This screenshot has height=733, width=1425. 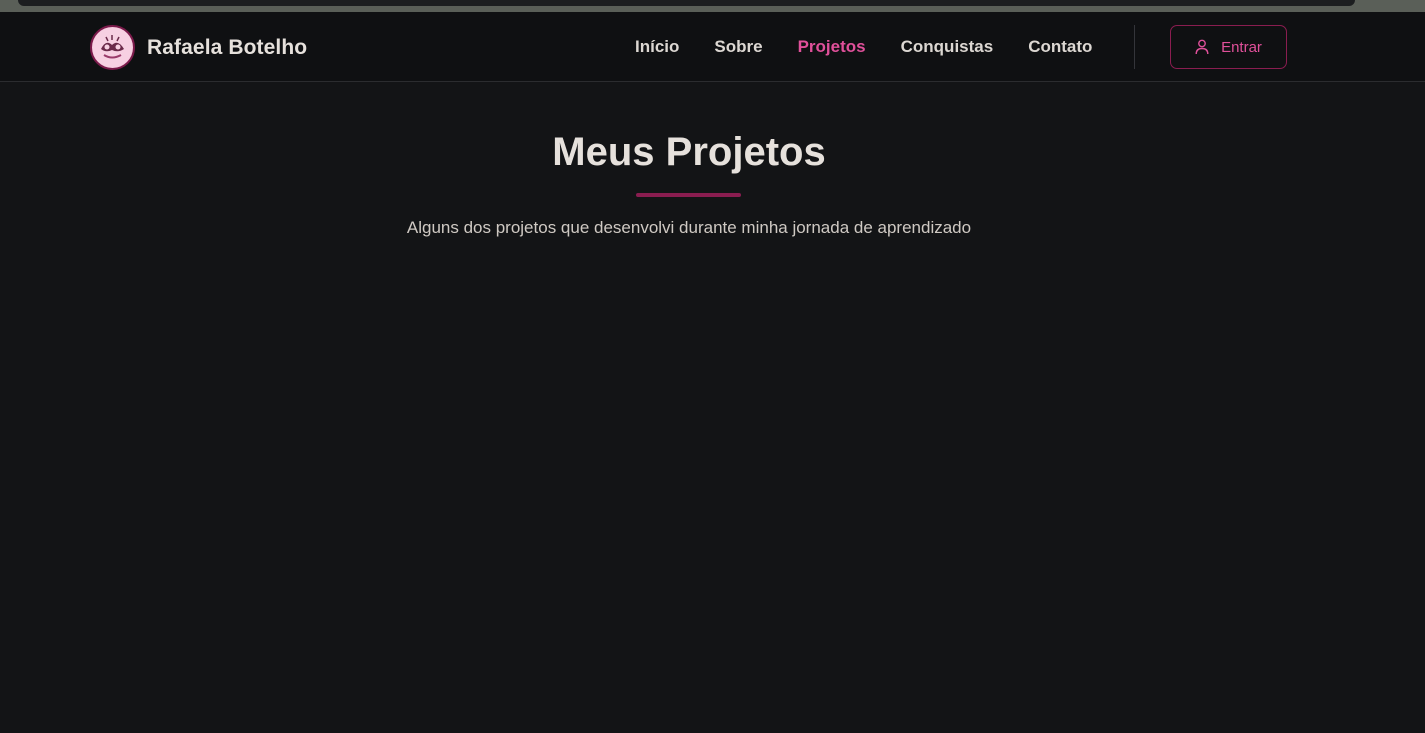 What do you see at coordinates (1134, 47) in the screenshot?
I see `nav-divider` at bounding box center [1134, 47].